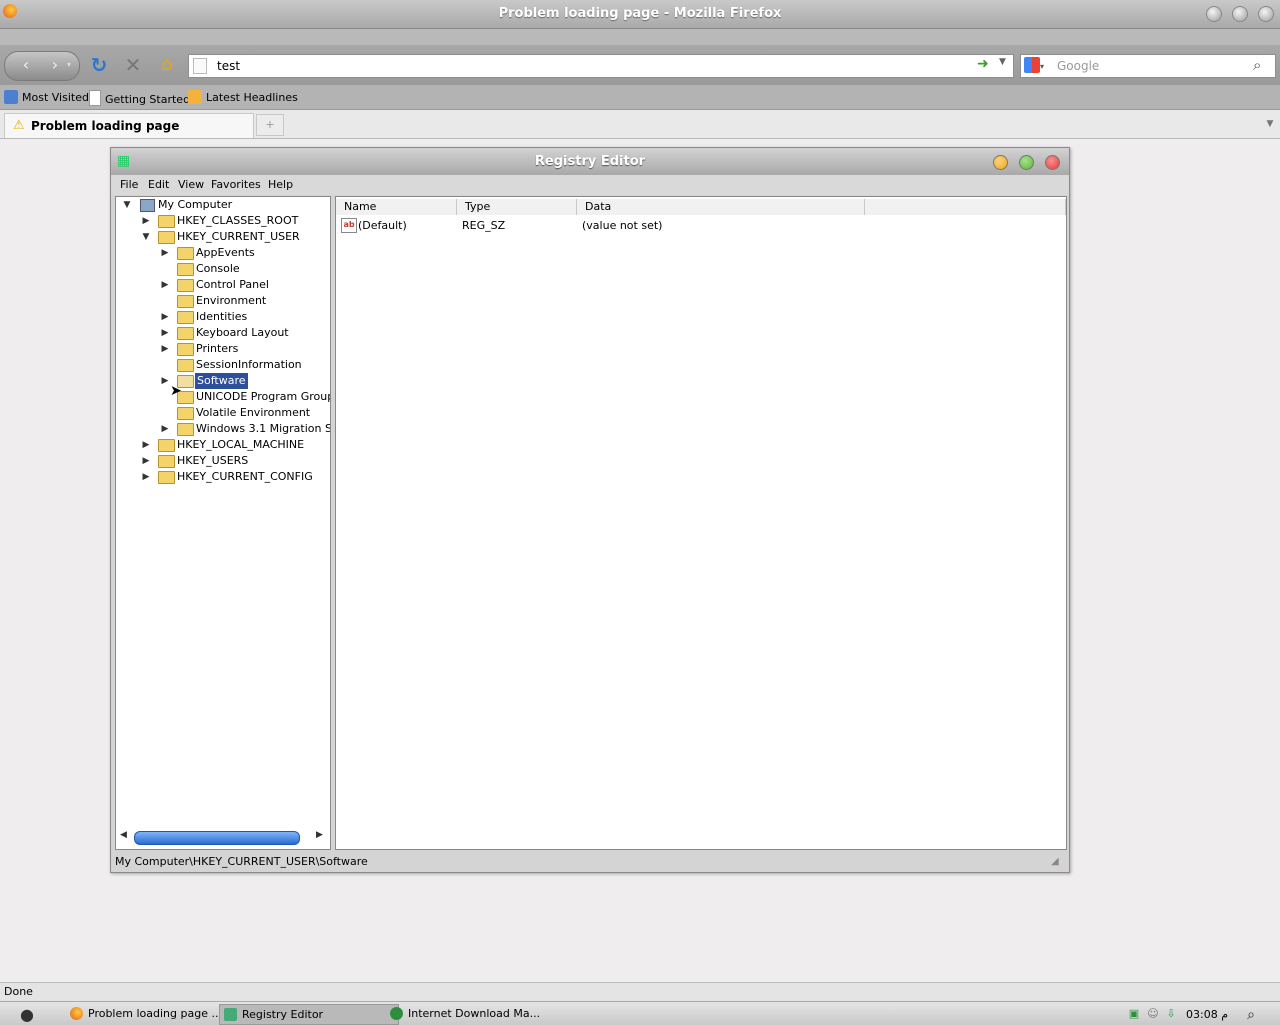 The image size is (1280, 1025). I want to click on status-text: Done, so click(18, 991).